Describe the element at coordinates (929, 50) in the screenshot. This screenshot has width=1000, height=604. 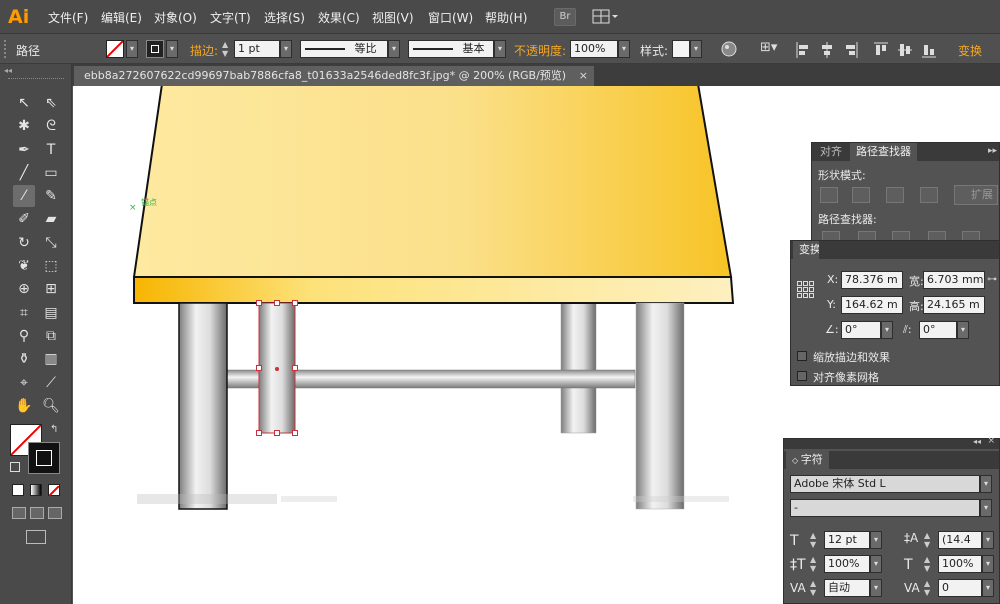
I see `align-bottom-icon` at that location.